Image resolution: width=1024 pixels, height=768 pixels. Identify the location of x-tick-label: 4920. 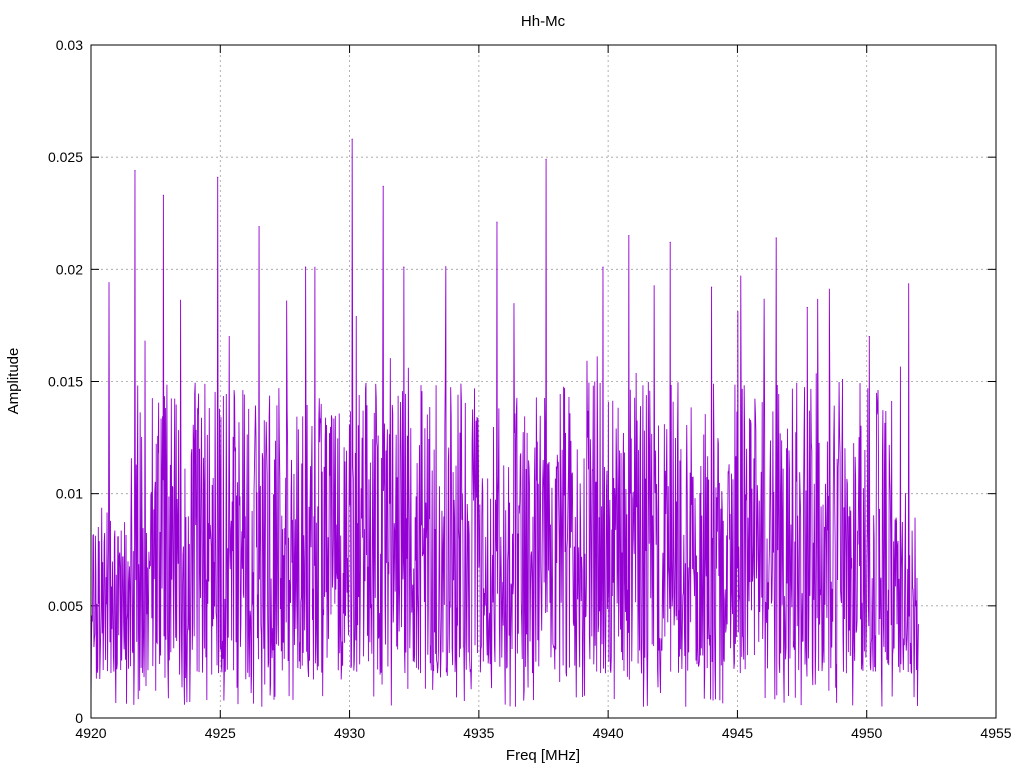
(90, 733).